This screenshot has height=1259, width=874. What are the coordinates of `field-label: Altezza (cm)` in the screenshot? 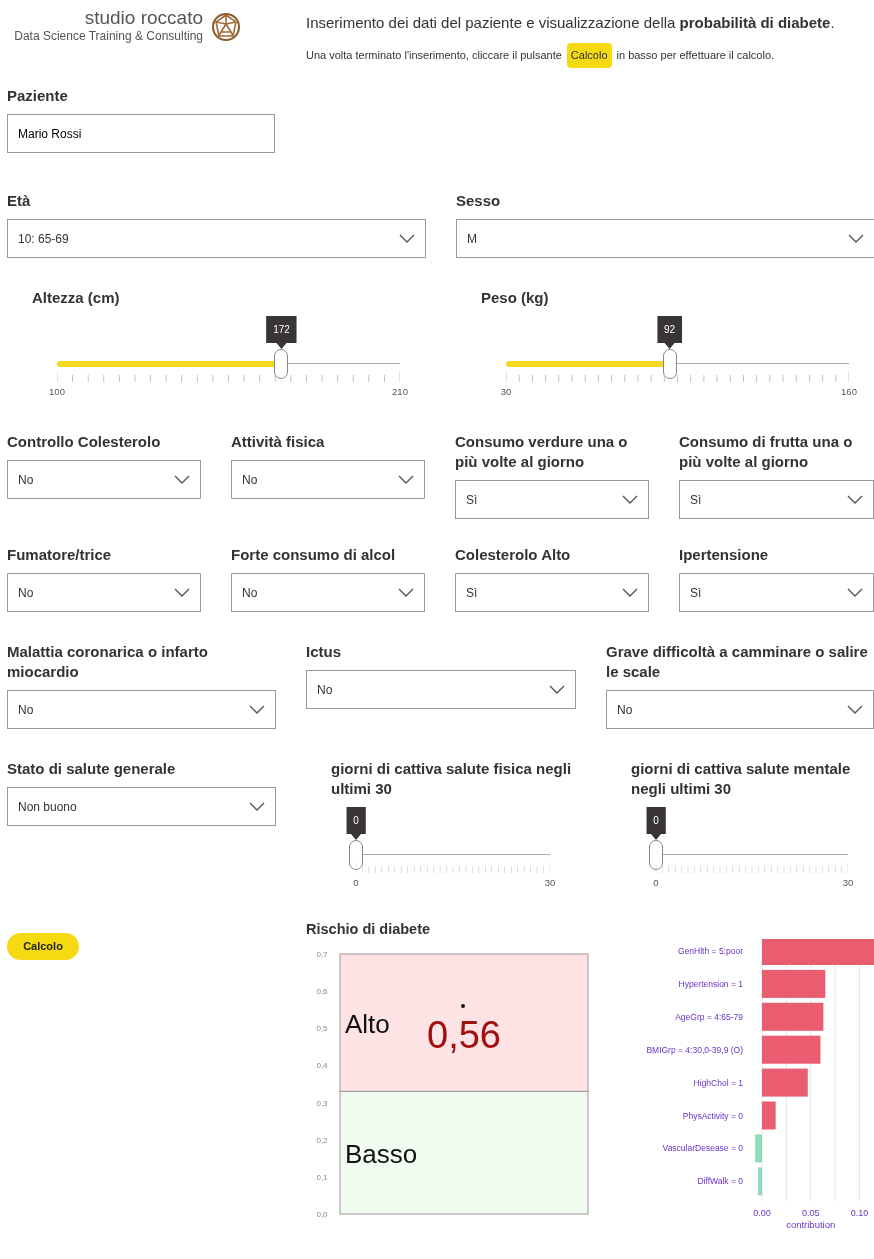 It's located at (76, 298).